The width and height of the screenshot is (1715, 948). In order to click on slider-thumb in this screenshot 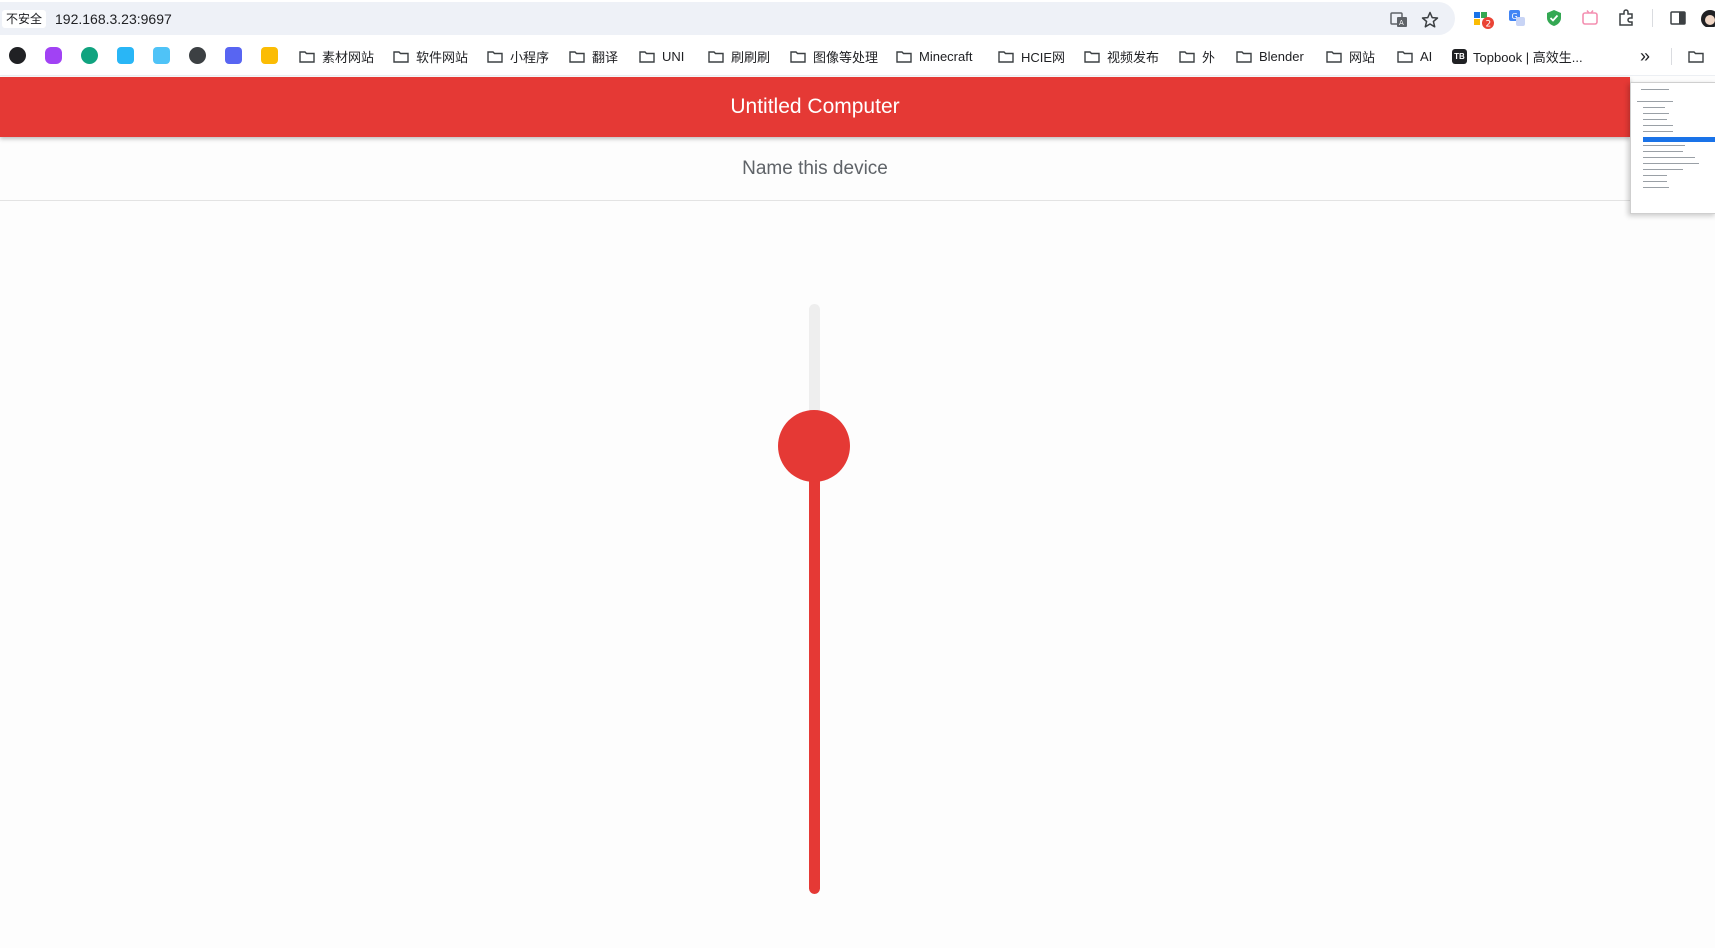, I will do `click(814, 446)`.